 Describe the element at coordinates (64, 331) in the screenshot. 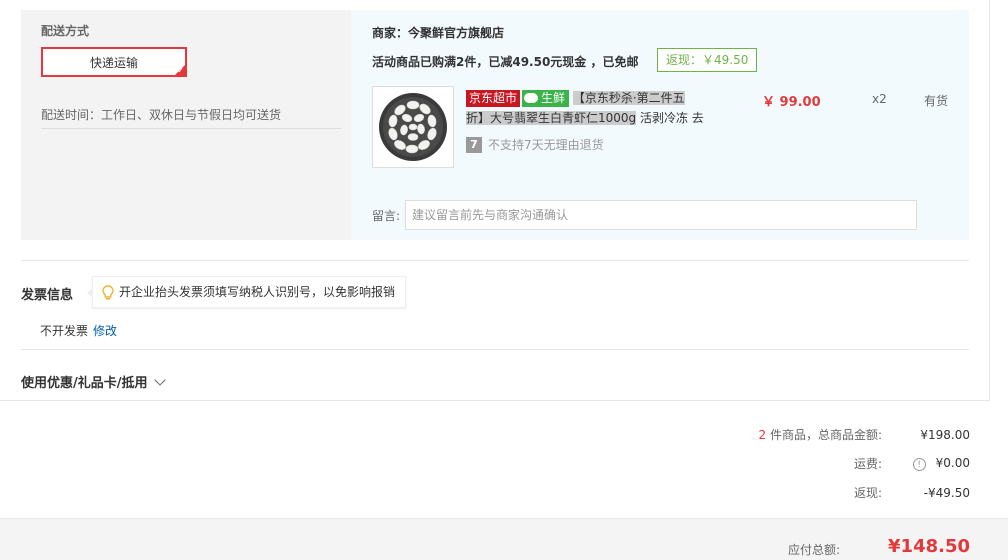

I see `invoice-value: 不开发票` at that location.